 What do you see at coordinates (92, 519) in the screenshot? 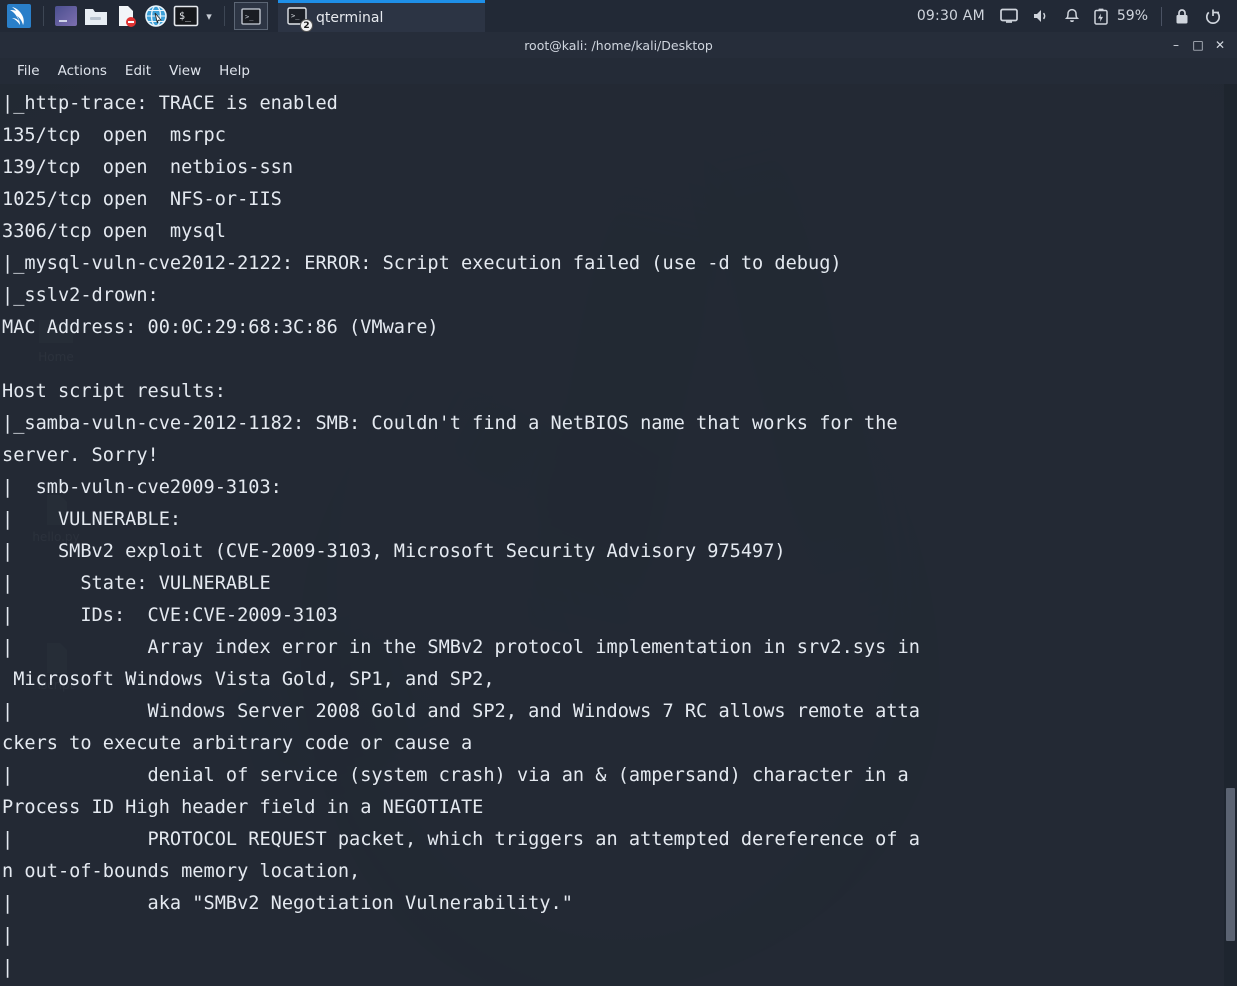
I see `terminal-line: | VULNERABLE:` at bounding box center [92, 519].